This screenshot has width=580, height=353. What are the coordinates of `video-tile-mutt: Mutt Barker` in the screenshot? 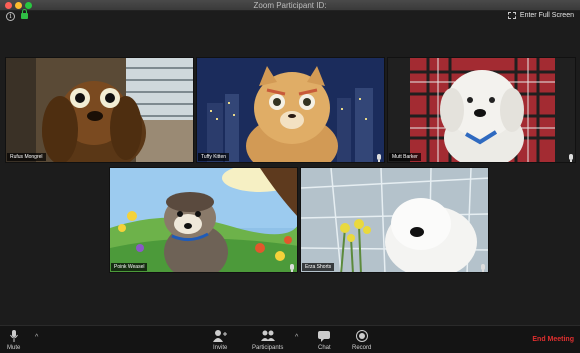 It's located at (481, 110).